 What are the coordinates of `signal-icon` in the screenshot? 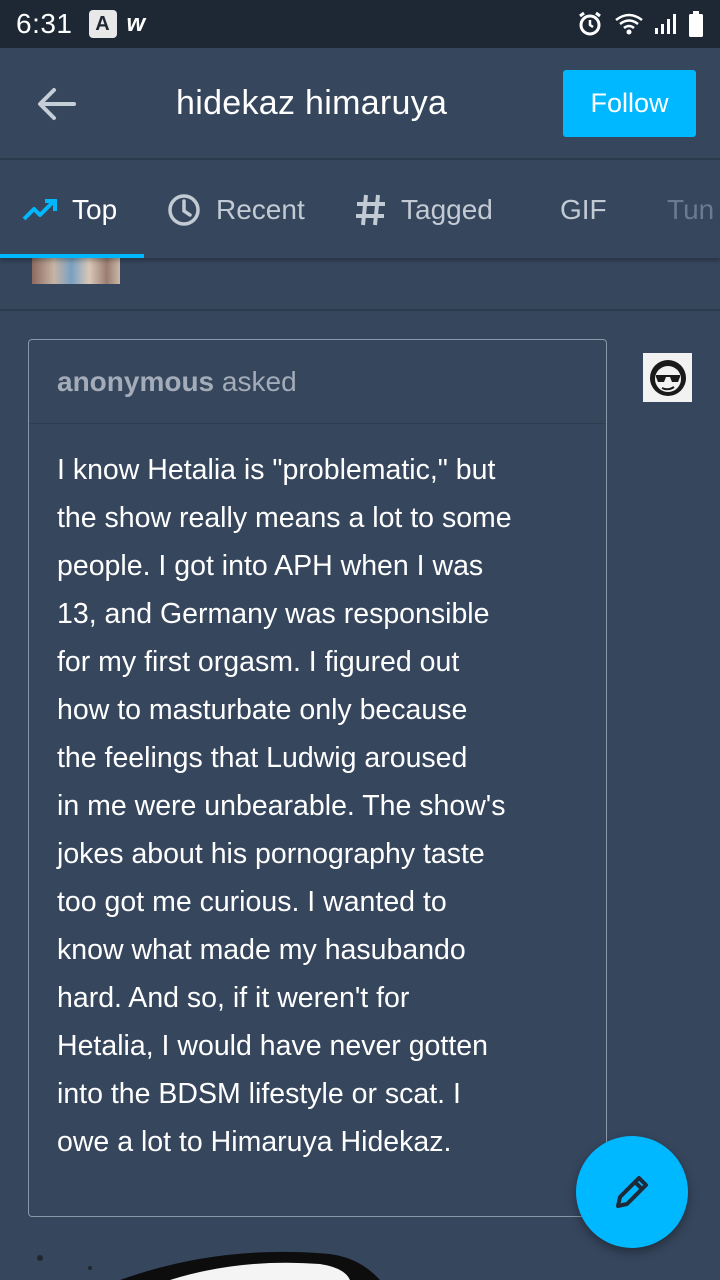 It's located at (666, 24).